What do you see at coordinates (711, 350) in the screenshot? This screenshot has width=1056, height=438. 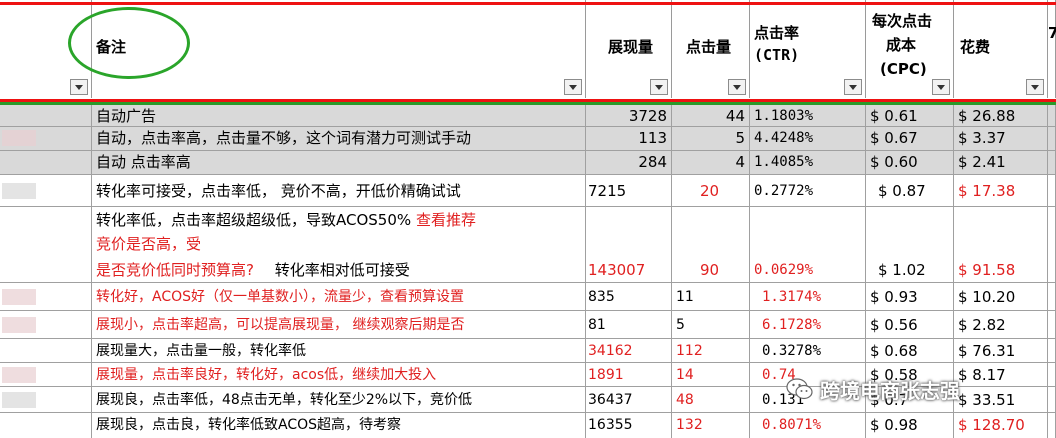 I see `clicks-cell: 112` at bounding box center [711, 350].